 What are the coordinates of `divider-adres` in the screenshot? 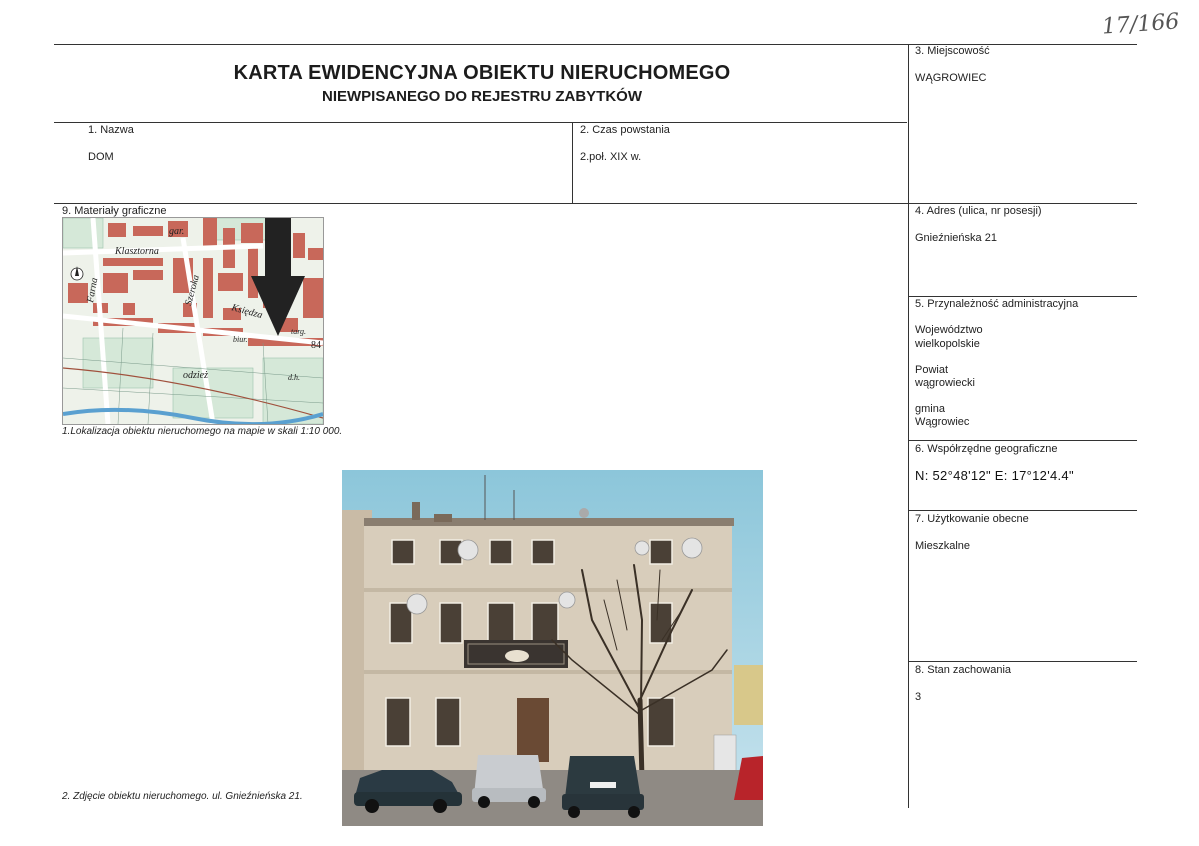 It's located at (1022, 296).